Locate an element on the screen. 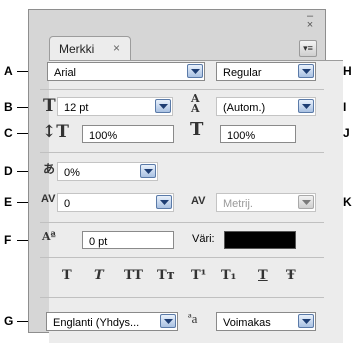 This screenshot has height=343, width=358. font-style-value: Regular is located at coordinates (242, 73).